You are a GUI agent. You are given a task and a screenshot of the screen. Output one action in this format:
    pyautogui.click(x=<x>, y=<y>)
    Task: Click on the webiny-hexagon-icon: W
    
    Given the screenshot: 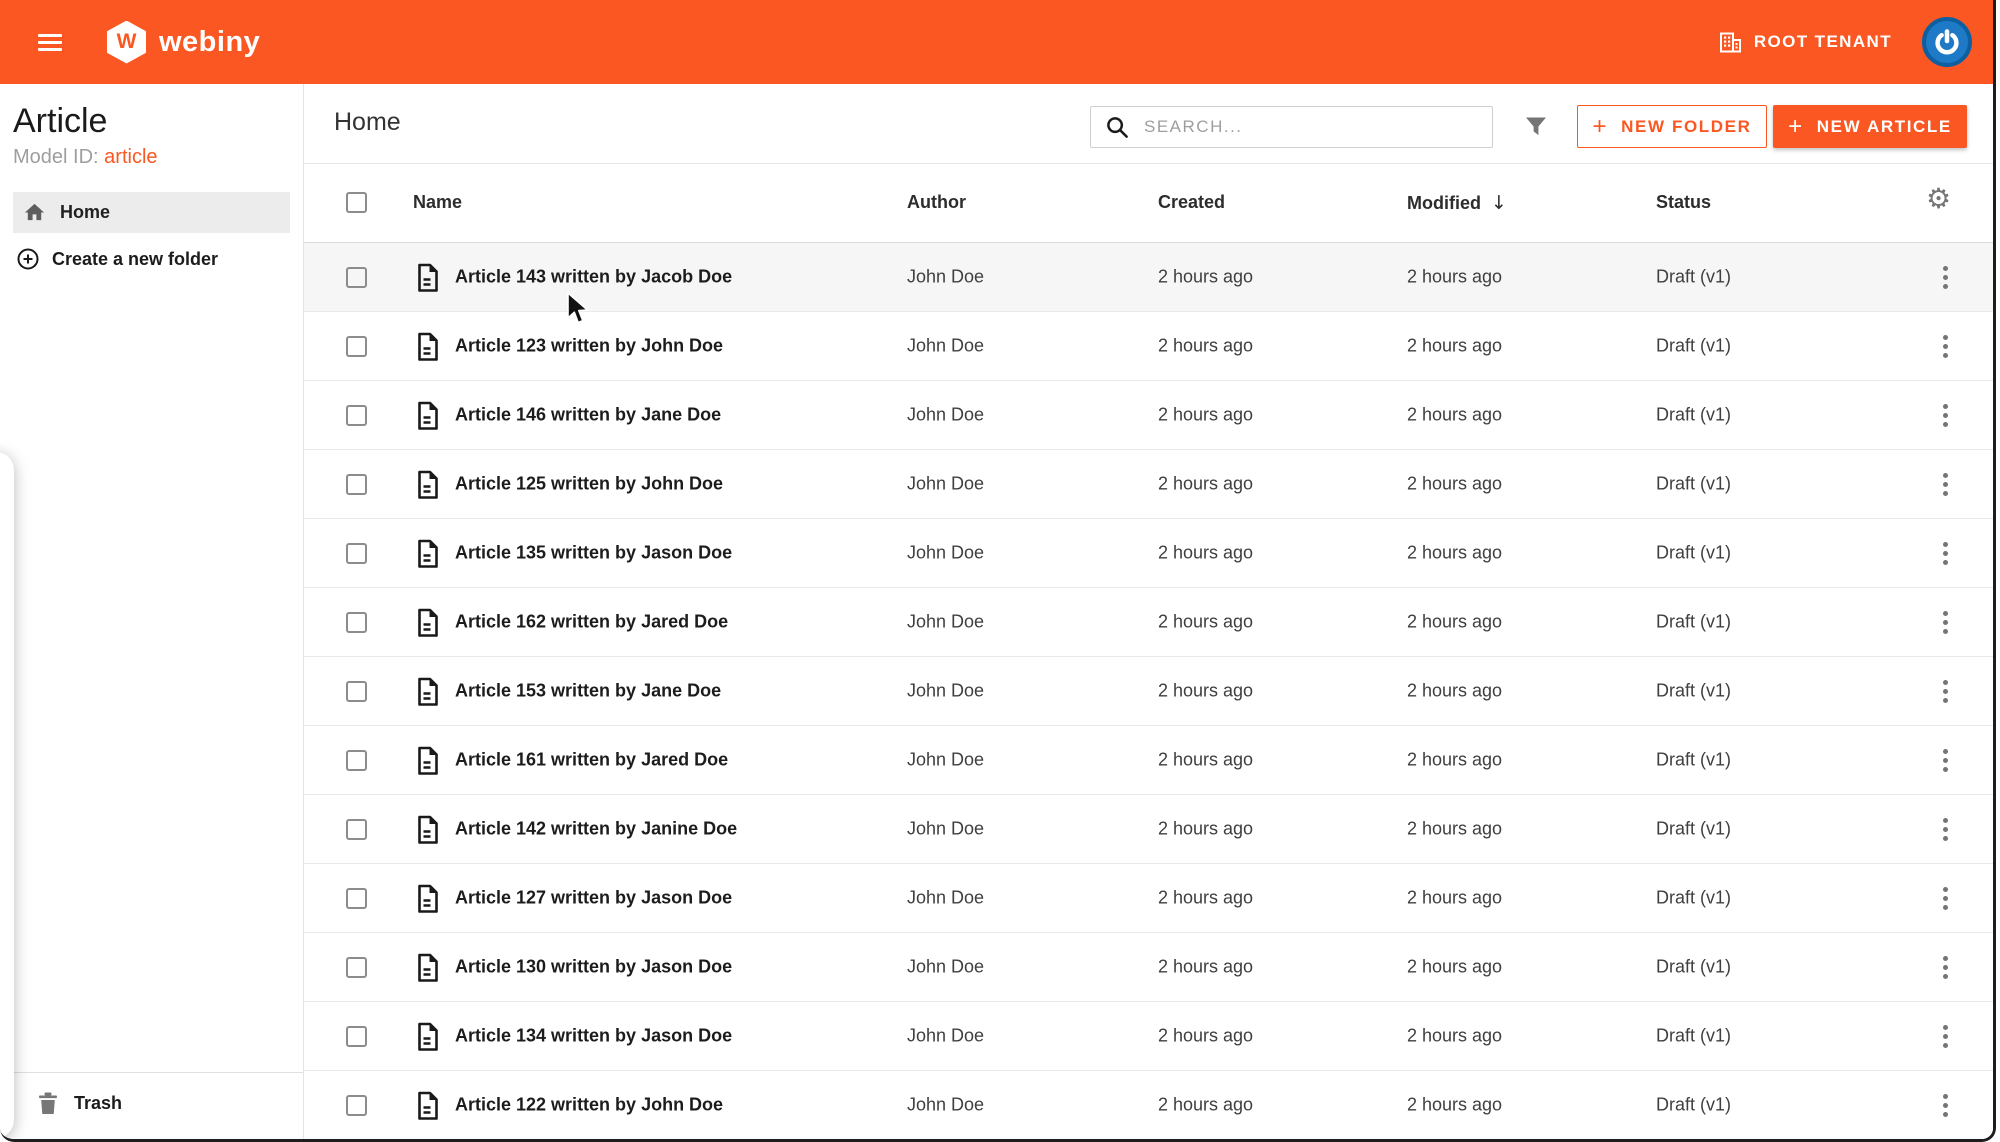 What is the action you would take?
    pyautogui.click(x=126, y=42)
    